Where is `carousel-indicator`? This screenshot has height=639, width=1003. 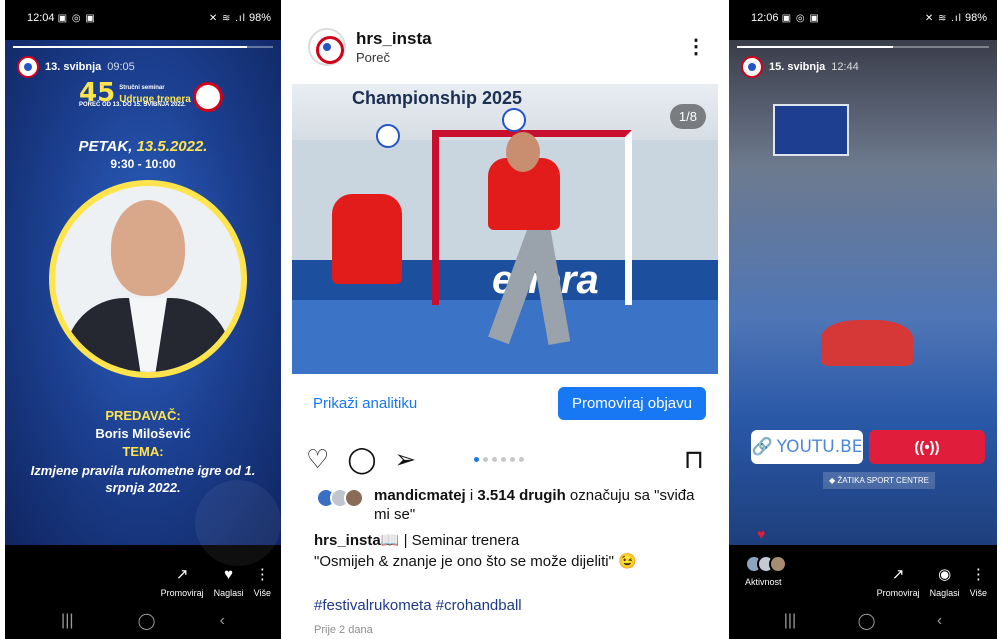 carousel-indicator is located at coordinates (498, 459).